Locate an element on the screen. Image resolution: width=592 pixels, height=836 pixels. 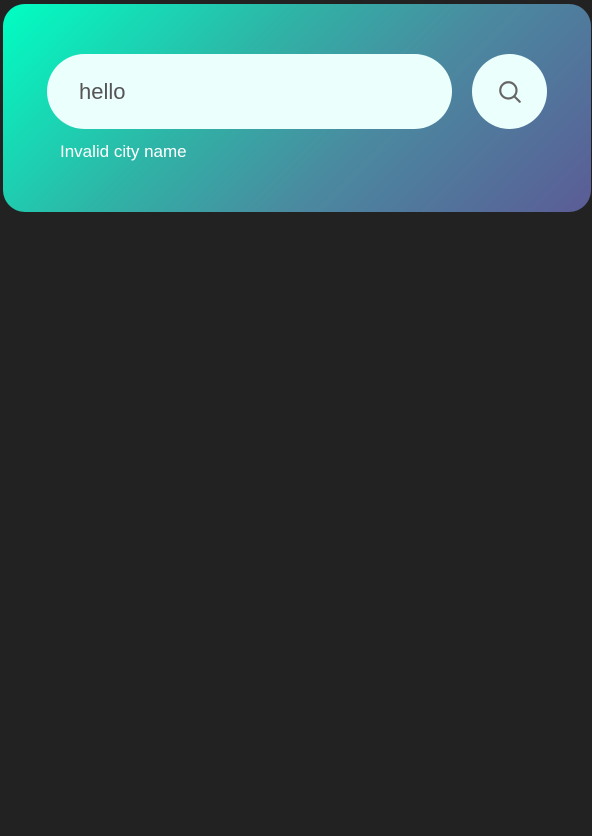
search-icon is located at coordinates (509, 91).